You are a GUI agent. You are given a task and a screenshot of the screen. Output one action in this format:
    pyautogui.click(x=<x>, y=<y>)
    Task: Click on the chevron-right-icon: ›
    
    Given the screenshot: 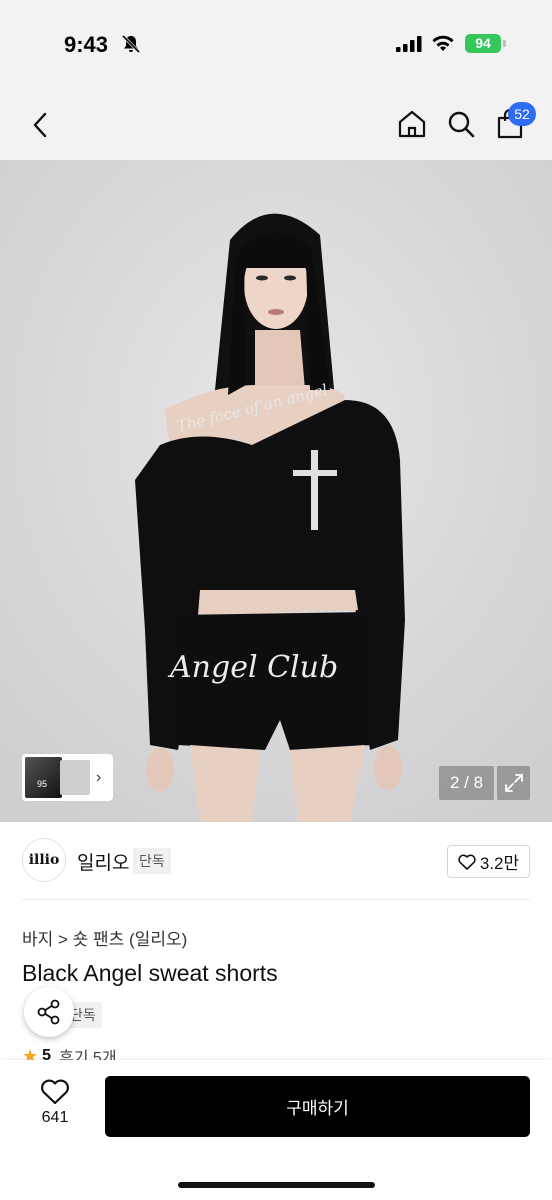 What is the action you would take?
    pyautogui.click(x=98, y=778)
    